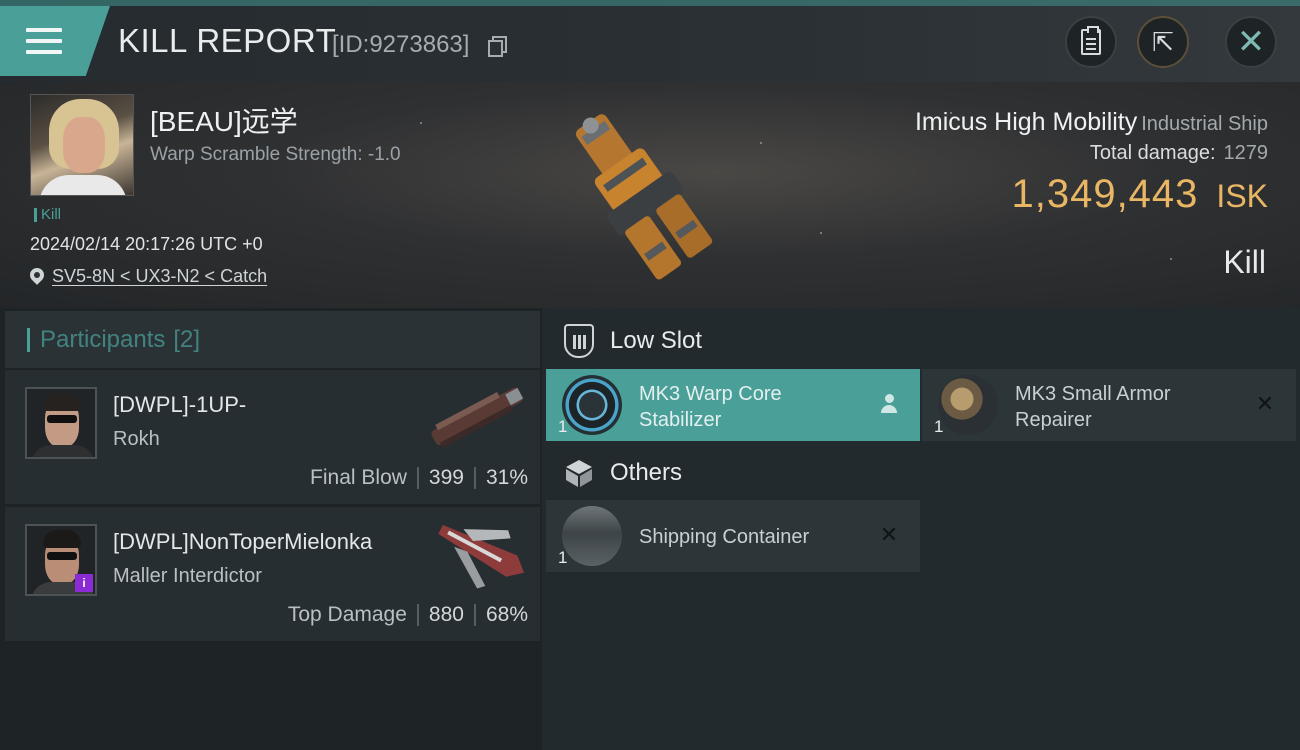 The image size is (1300, 750). I want to click on participant-row: [DWPL]-1UP- Rokh Final Blow 399 31%, so click(272, 437).